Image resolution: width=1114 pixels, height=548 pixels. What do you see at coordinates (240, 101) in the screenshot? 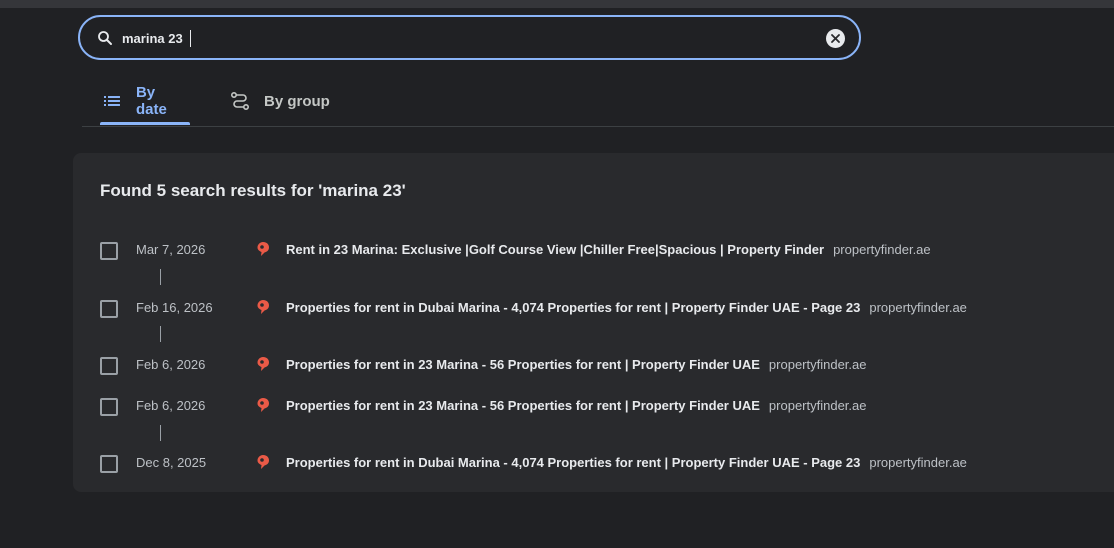
I see `route-icon` at bounding box center [240, 101].